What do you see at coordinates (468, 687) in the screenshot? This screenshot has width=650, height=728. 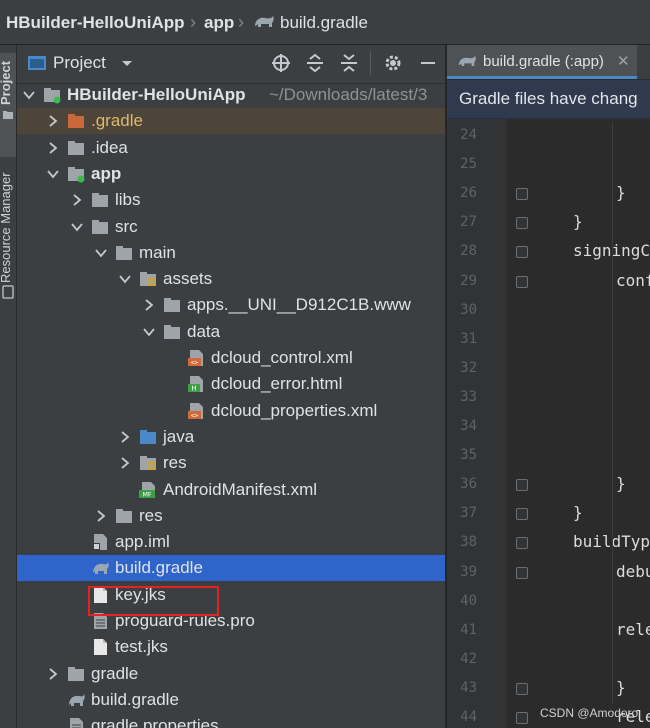 I see `line-number: 43` at bounding box center [468, 687].